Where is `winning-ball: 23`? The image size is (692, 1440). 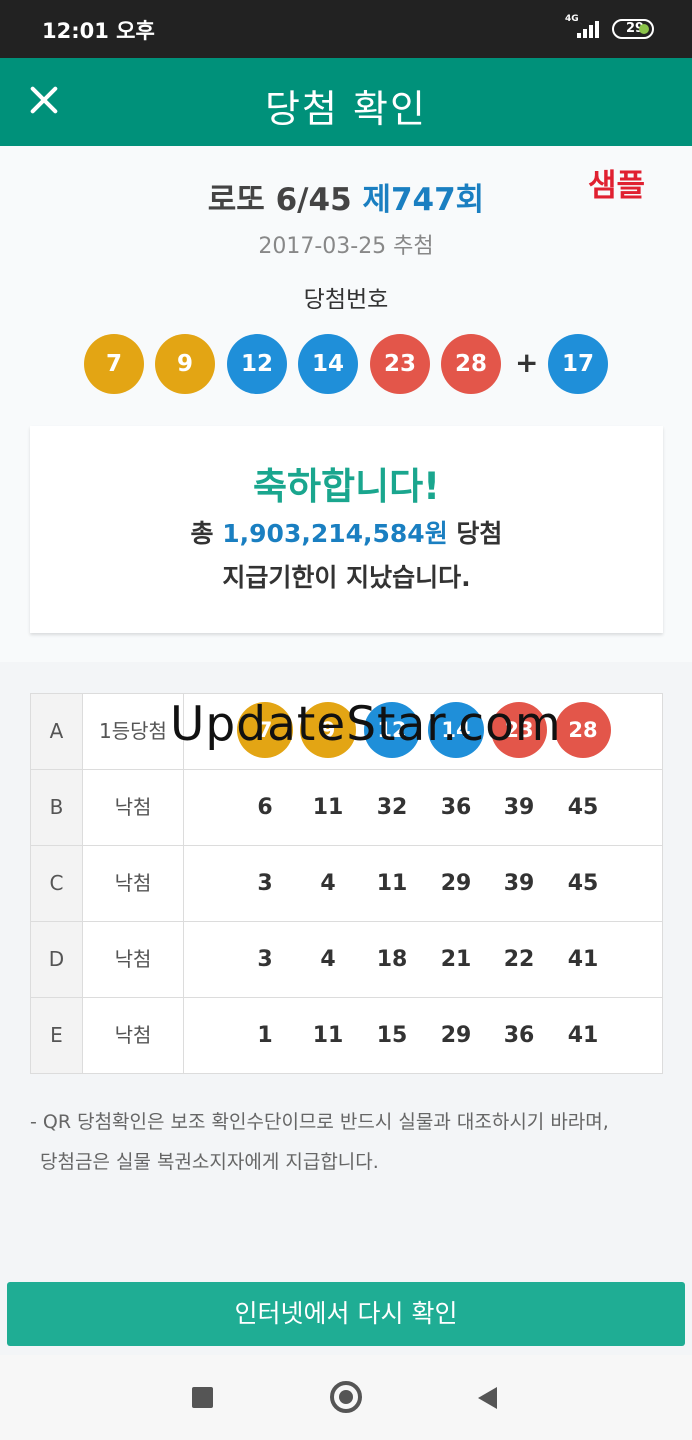 winning-ball: 23 is located at coordinates (400, 364).